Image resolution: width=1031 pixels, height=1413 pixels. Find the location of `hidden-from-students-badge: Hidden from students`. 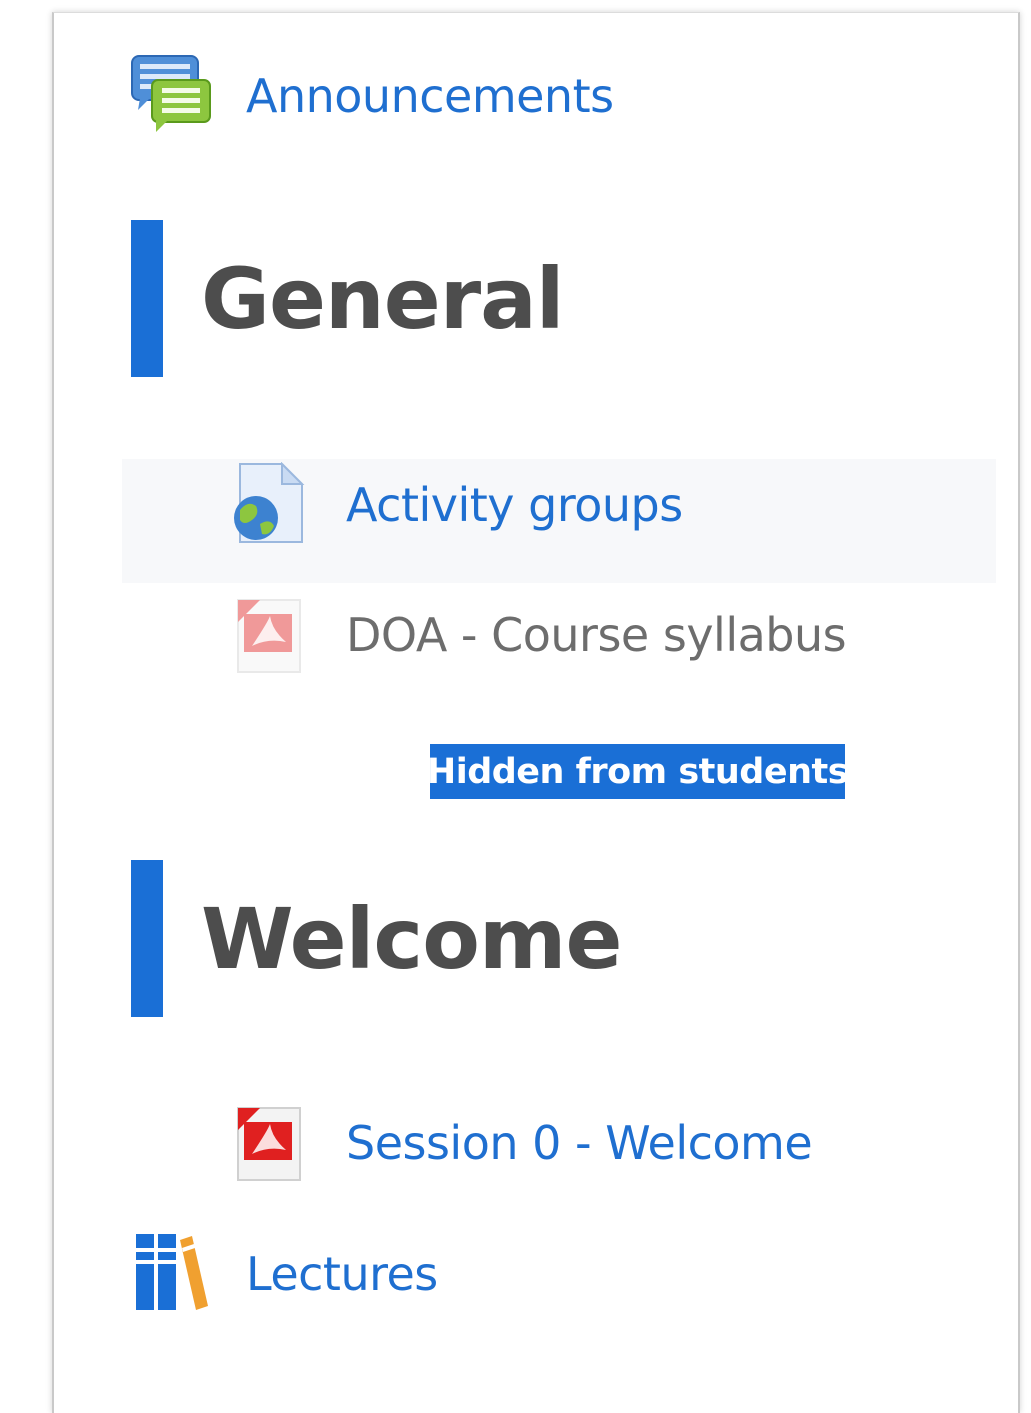

hidden-from-students-badge: Hidden from students is located at coordinates (638, 771).